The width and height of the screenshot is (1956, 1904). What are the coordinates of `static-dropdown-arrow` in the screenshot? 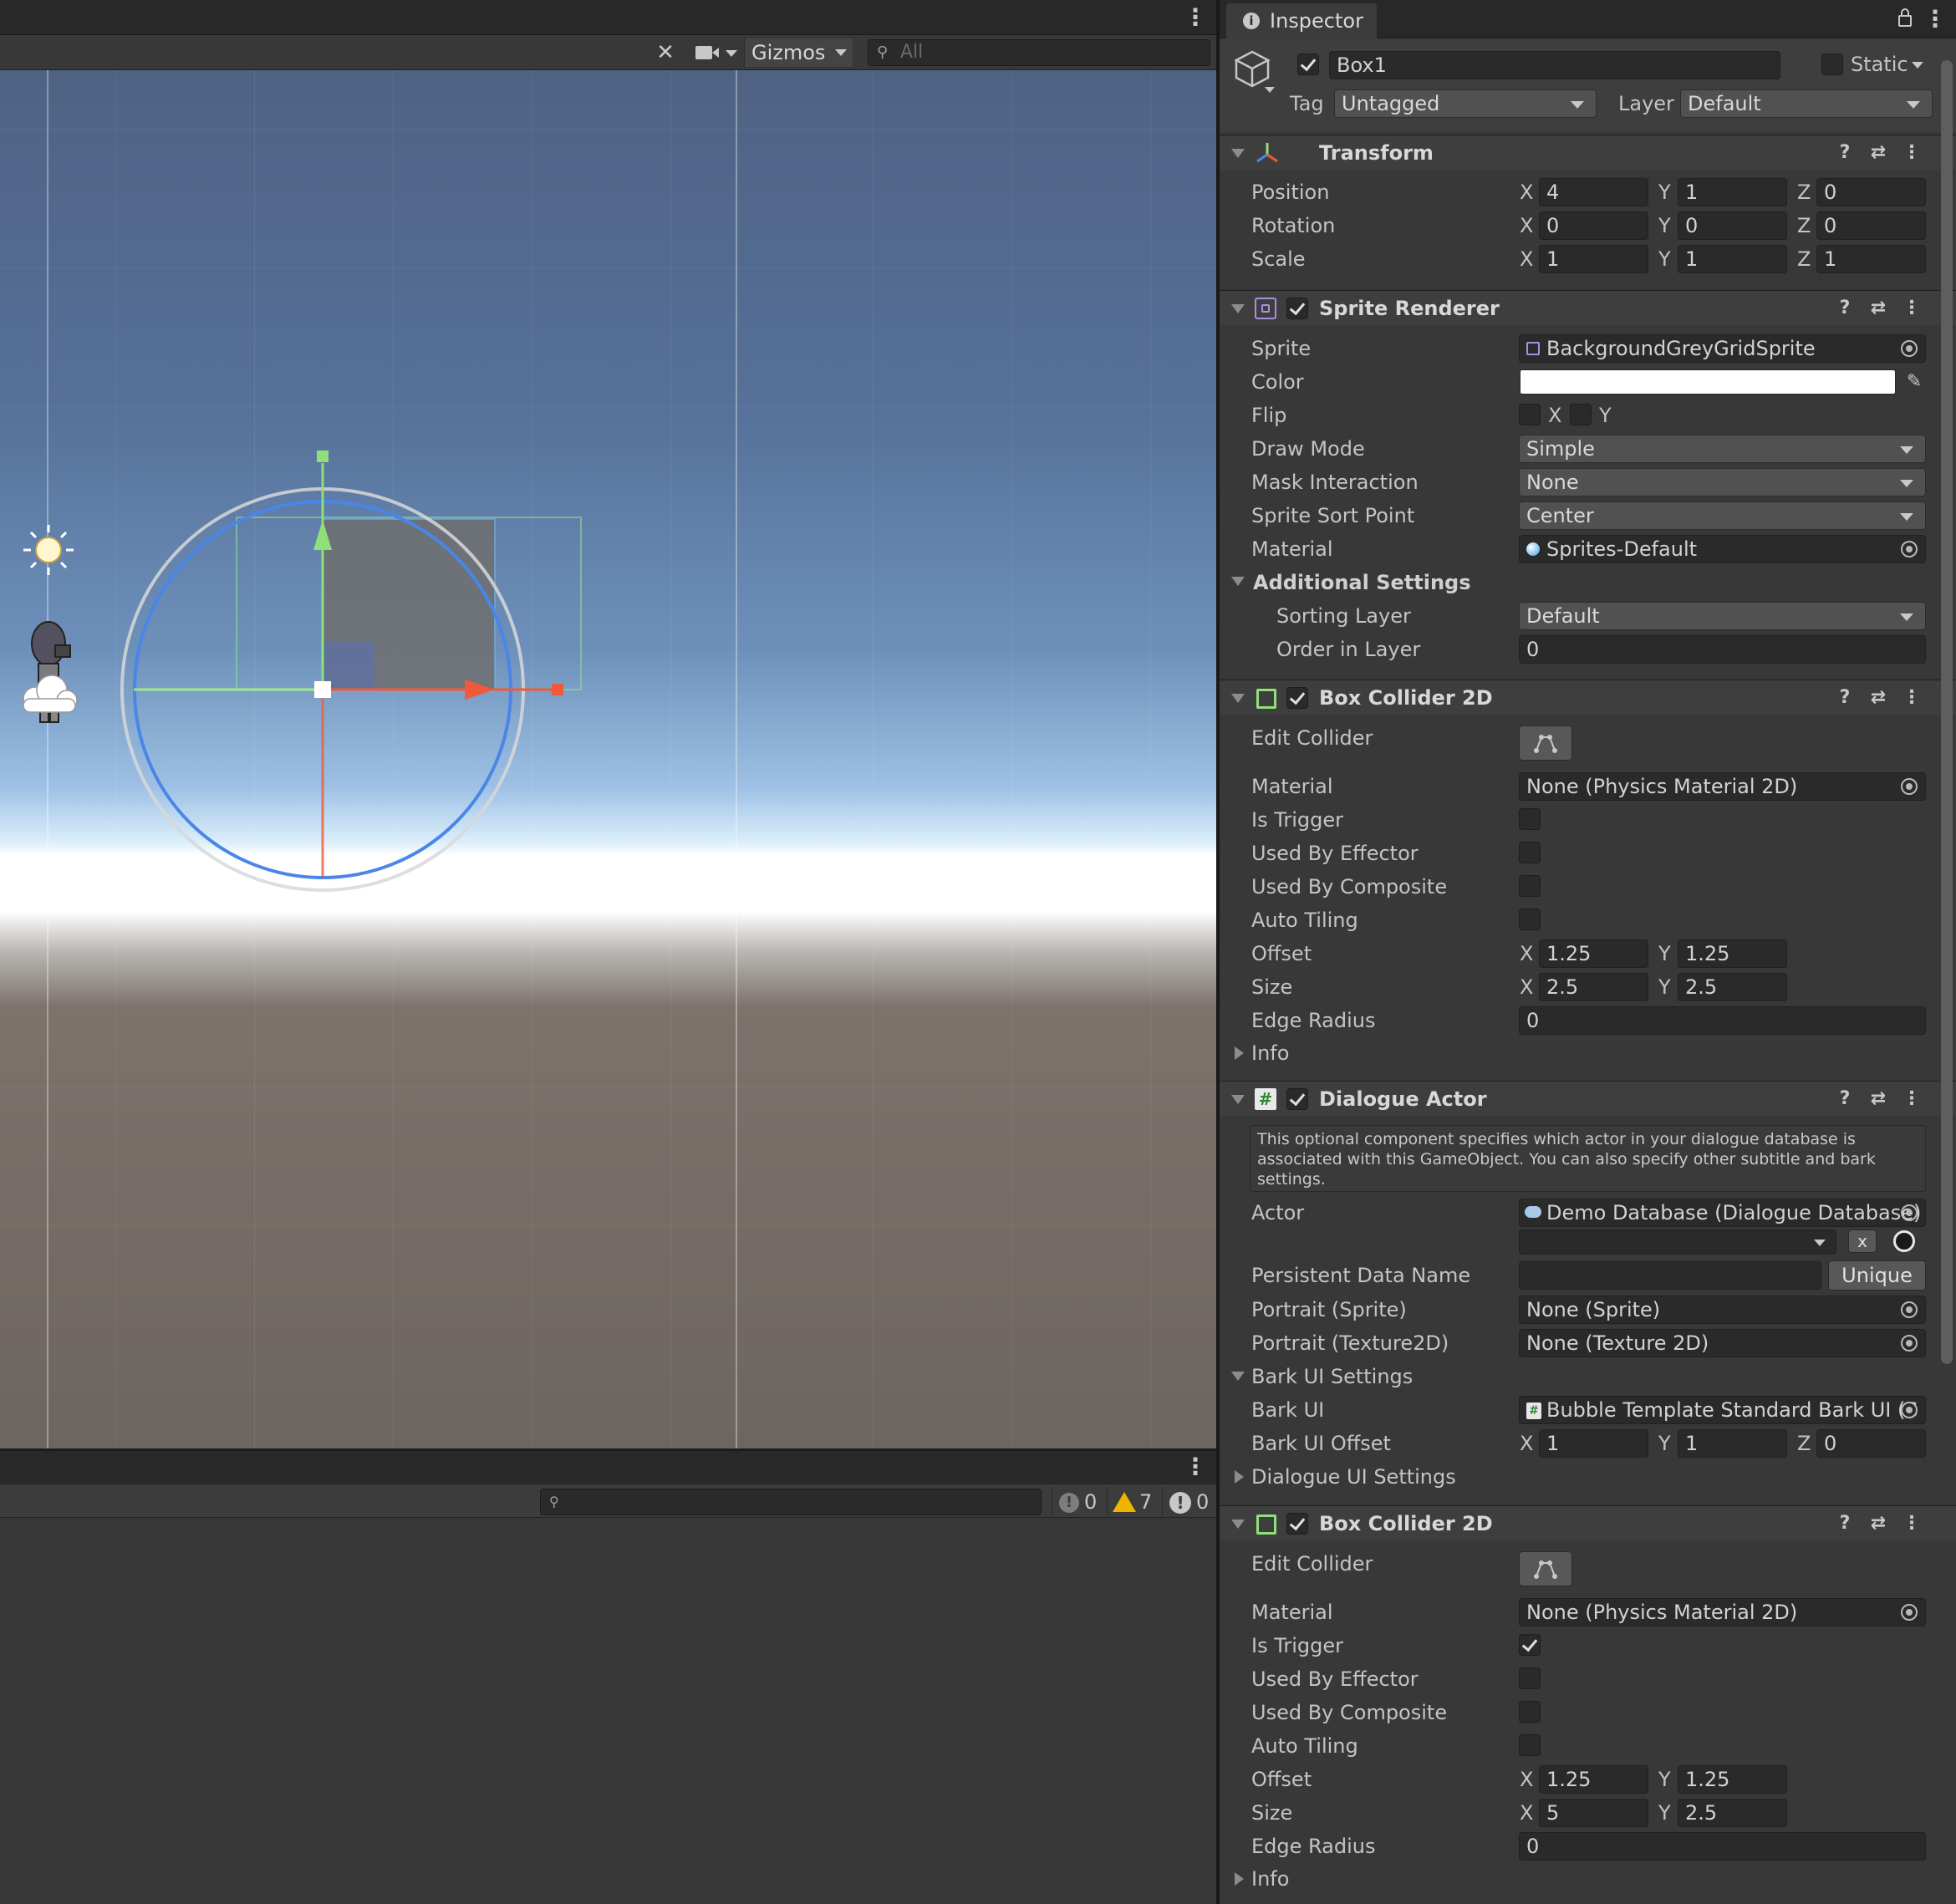 It's located at (1917, 65).